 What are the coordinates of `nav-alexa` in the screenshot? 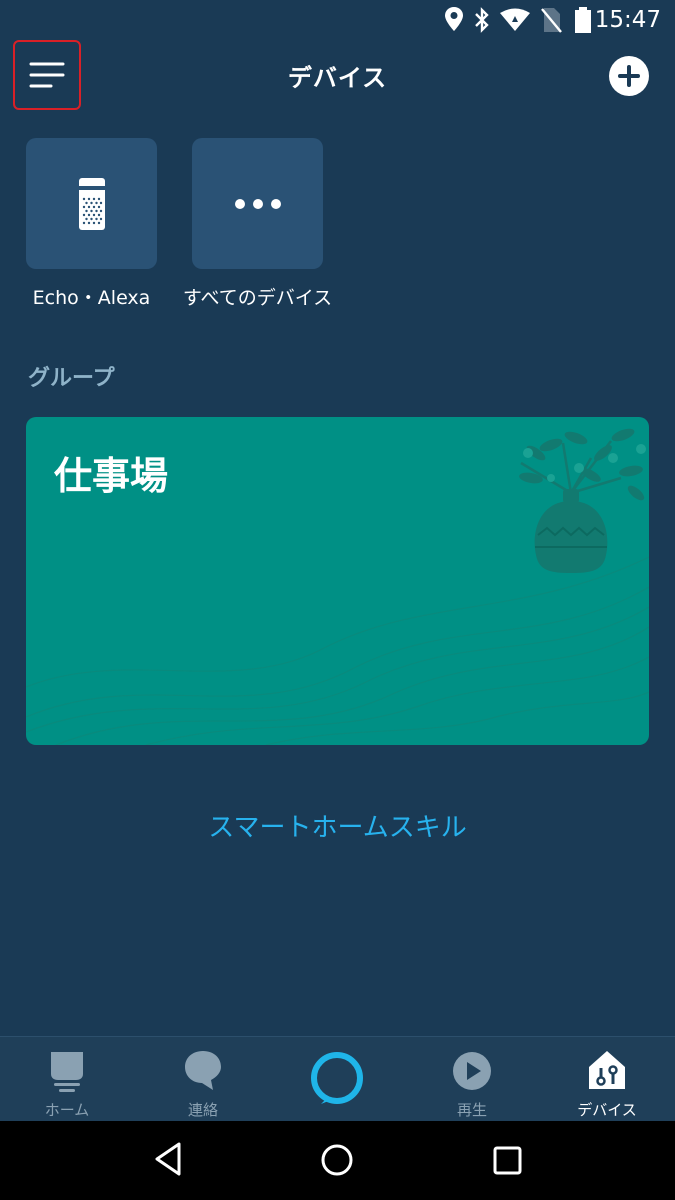 It's located at (337, 1079).